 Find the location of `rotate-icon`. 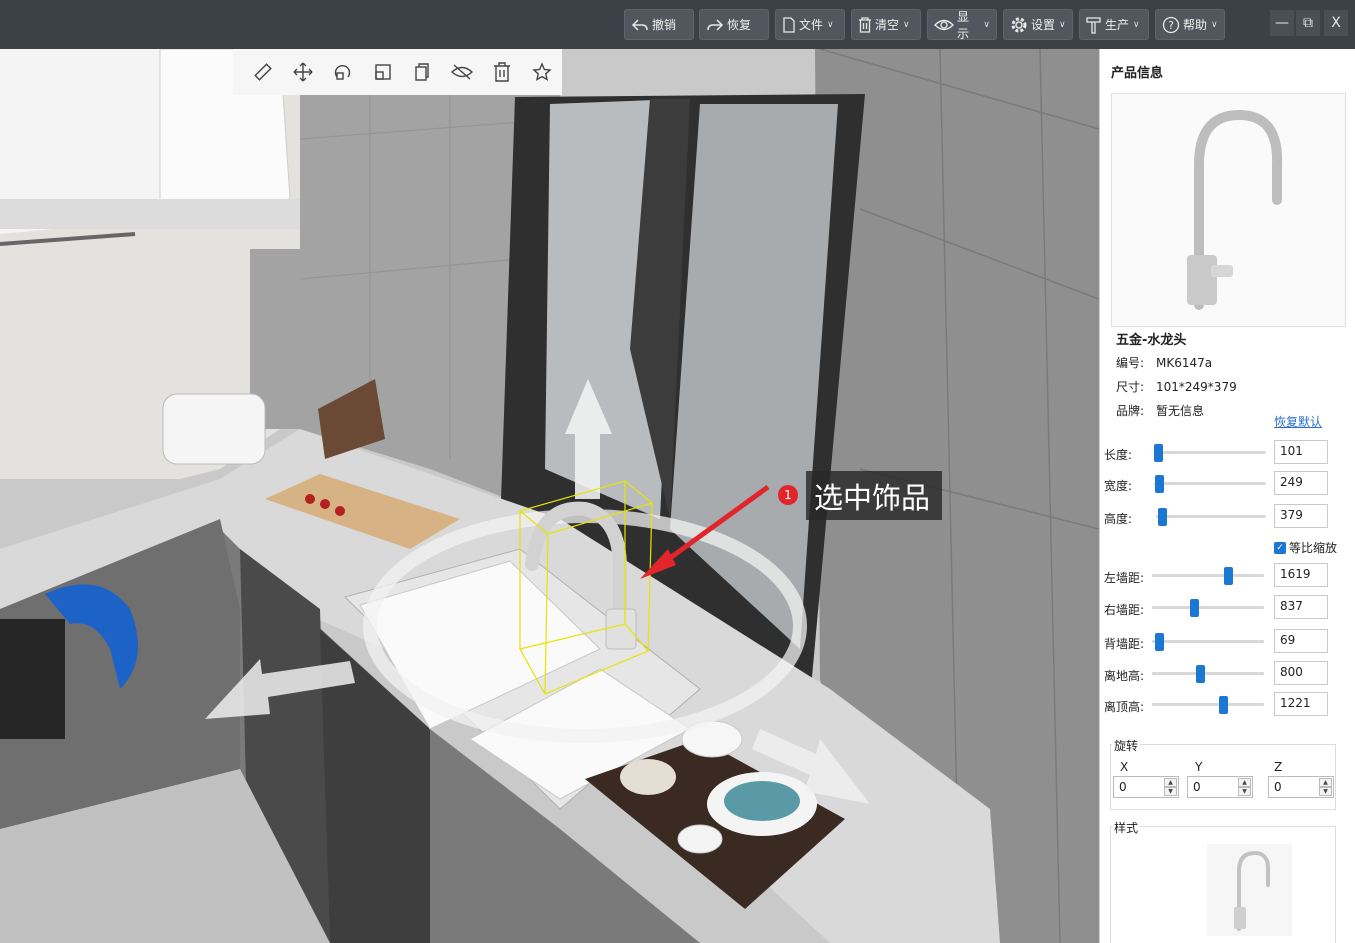

rotate-icon is located at coordinates (342, 72).